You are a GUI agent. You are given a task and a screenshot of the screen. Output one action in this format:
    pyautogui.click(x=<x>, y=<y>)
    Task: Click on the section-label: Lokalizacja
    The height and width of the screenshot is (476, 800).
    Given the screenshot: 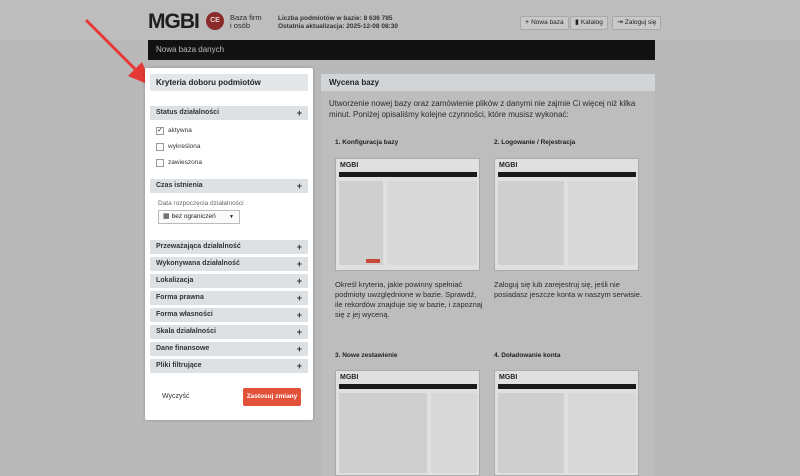 What is the action you would take?
    pyautogui.click(x=175, y=280)
    